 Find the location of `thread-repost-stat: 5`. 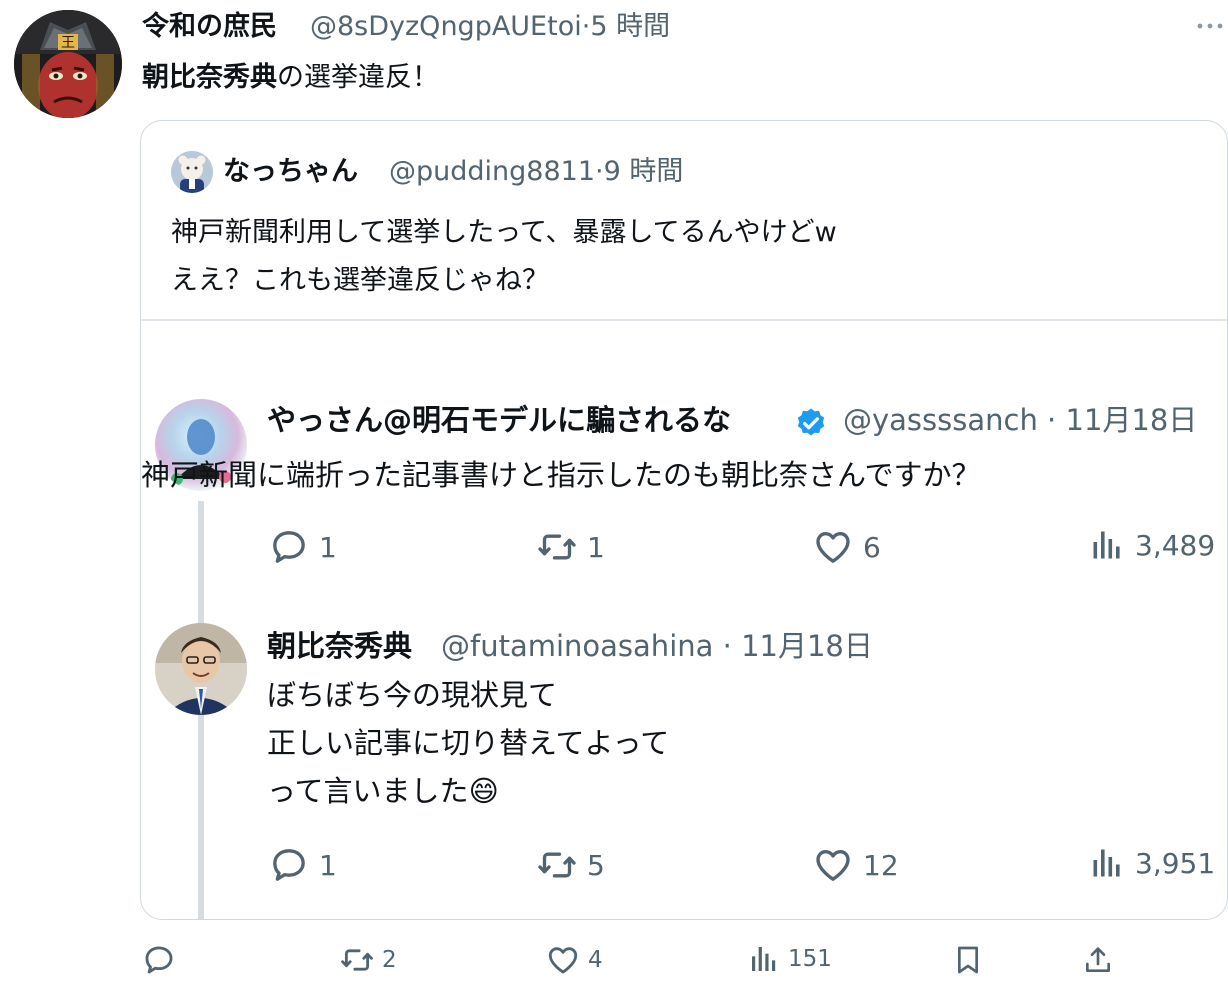

thread-repost-stat: 5 is located at coordinates (571, 865).